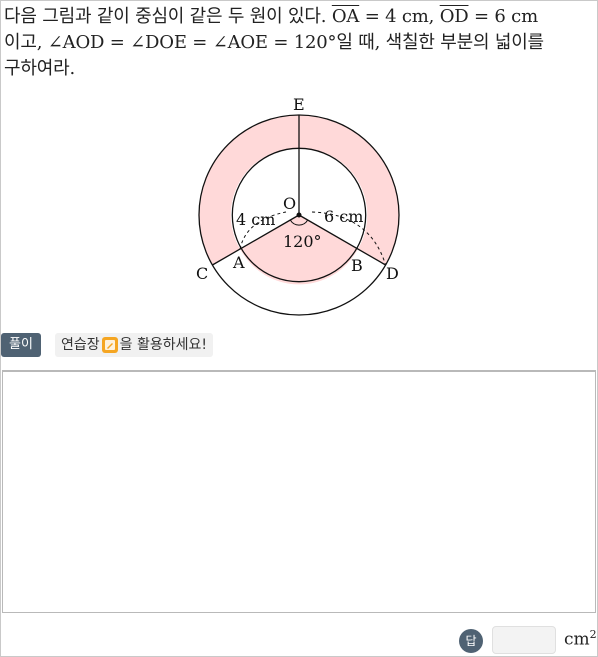 This screenshot has width=598, height=657. Describe the element at coordinates (299, 215) in the screenshot. I see `center-point` at that location.